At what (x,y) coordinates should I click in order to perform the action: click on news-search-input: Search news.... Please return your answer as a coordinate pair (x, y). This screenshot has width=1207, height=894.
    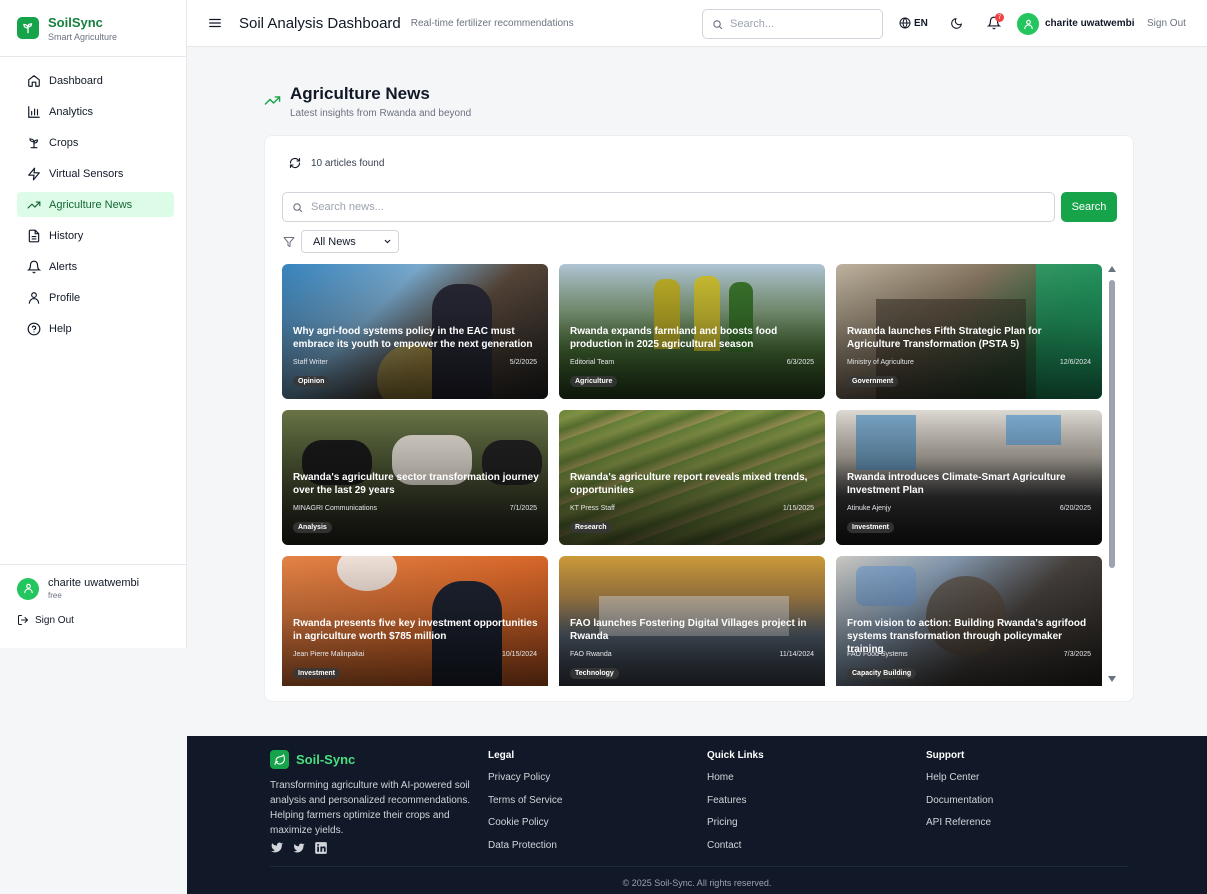
    Looking at the image, I should click on (668, 207).